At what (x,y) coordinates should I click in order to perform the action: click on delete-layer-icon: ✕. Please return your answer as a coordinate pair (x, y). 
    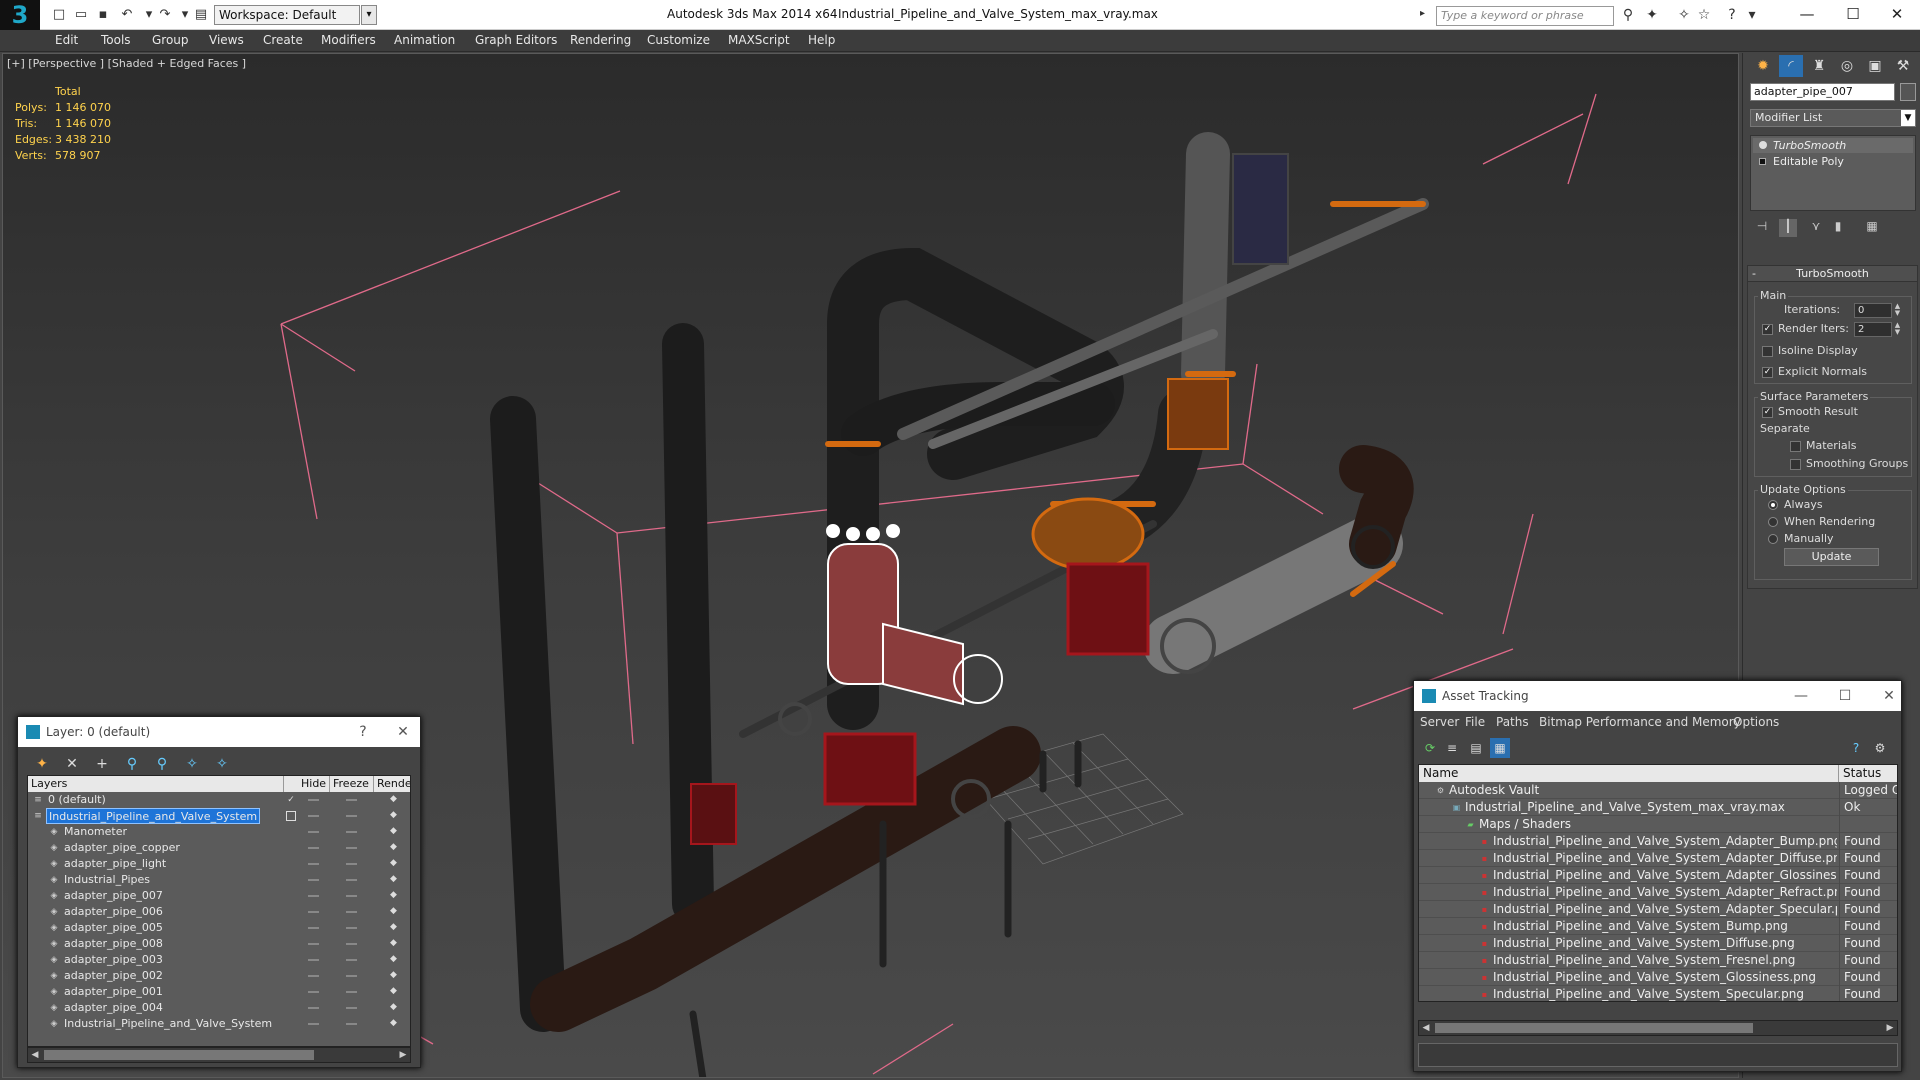
    Looking at the image, I should click on (72, 764).